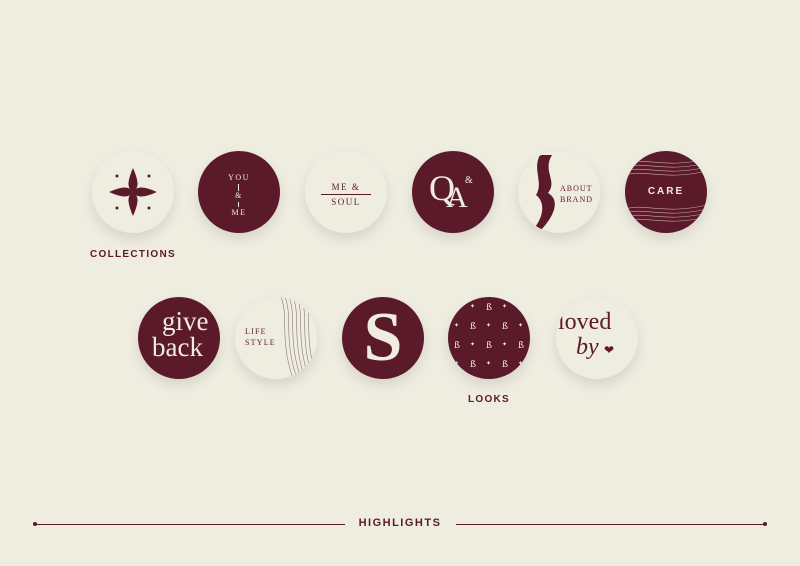  I want to click on about-label: ABOUT, so click(576, 188).